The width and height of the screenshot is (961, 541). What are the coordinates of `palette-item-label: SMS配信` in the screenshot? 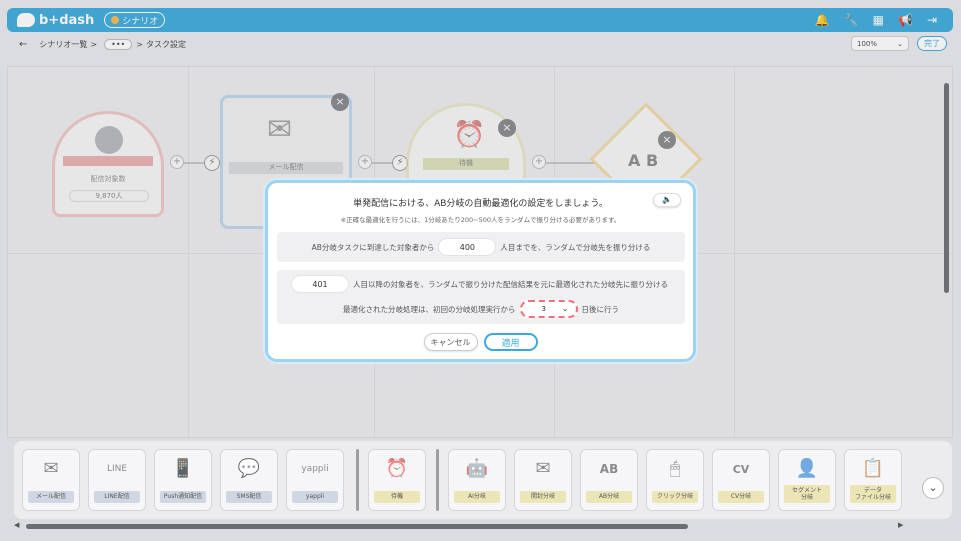 It's located at (249, 497).